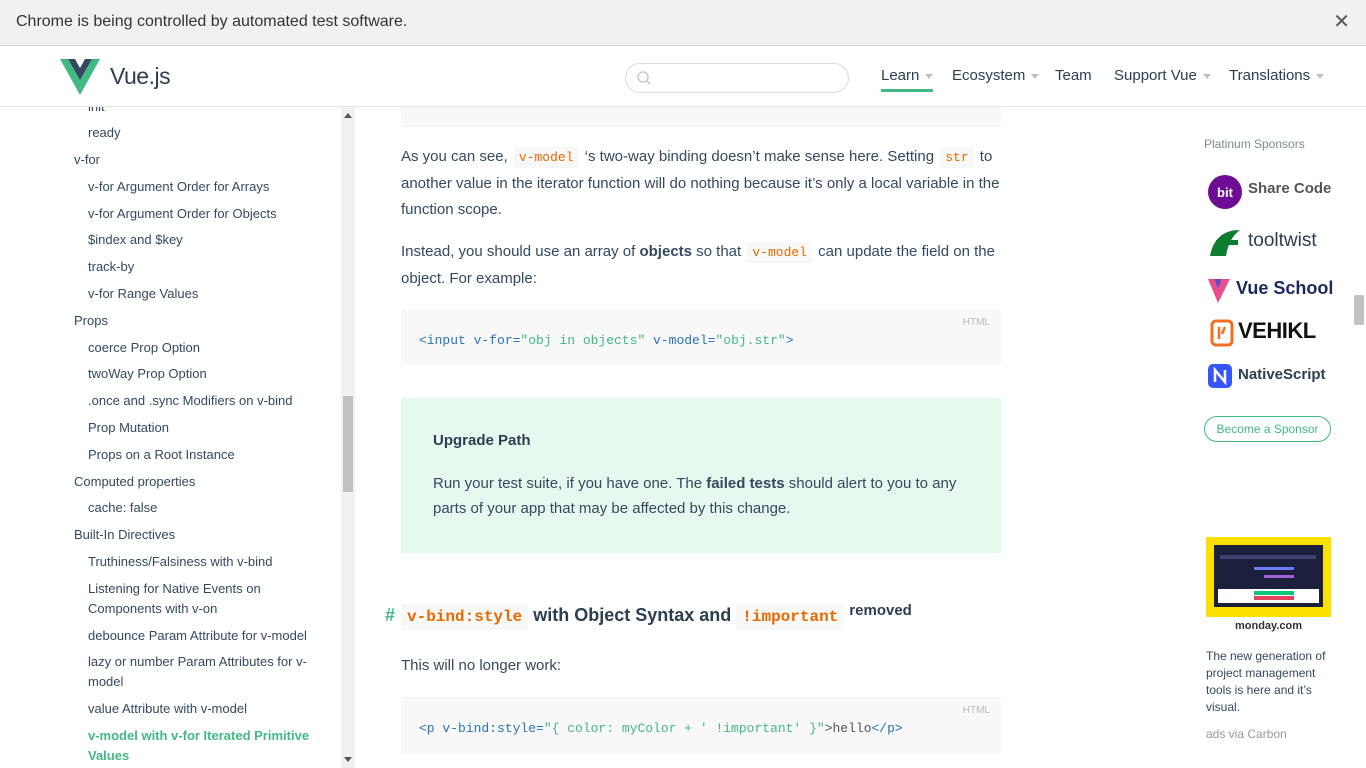 The width and height of the screenshot is (1366, 768). Describe the element at coordinates (1219, 291) in the screenshot. I see `vueschool-logo-icon` at that location.